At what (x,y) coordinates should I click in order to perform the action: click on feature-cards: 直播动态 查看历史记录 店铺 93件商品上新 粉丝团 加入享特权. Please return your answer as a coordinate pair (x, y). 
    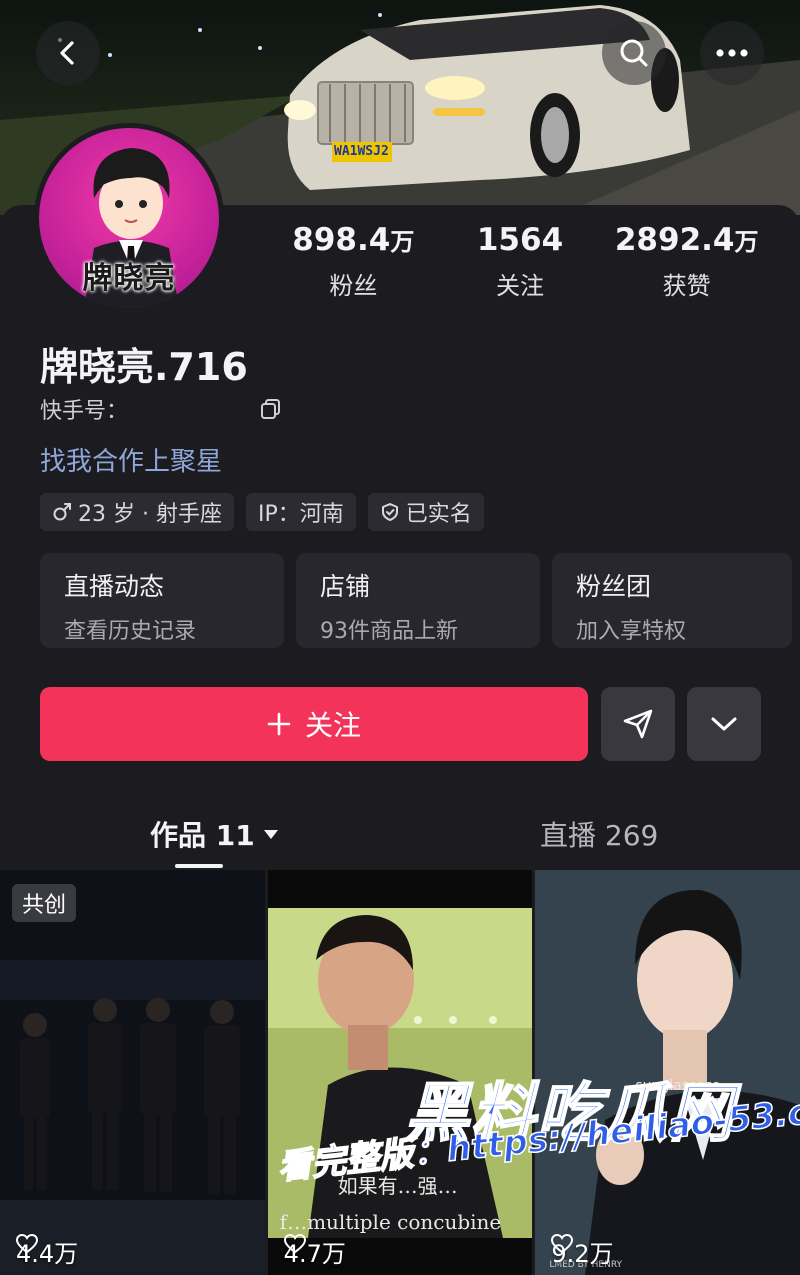
    Looking at the image, I should click on (416, 600).